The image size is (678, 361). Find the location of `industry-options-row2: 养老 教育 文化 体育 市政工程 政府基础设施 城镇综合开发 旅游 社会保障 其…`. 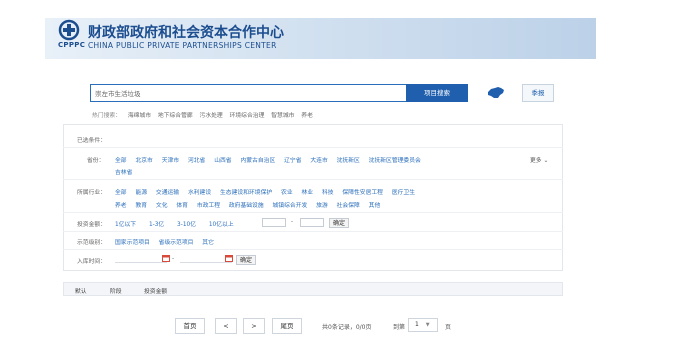

industry-options-row2: 养老 教育 文化 体育 市政工程 政府基础设施 城镇综合开发 旅游 社会保障 其… is located at coordinates (251, 204).